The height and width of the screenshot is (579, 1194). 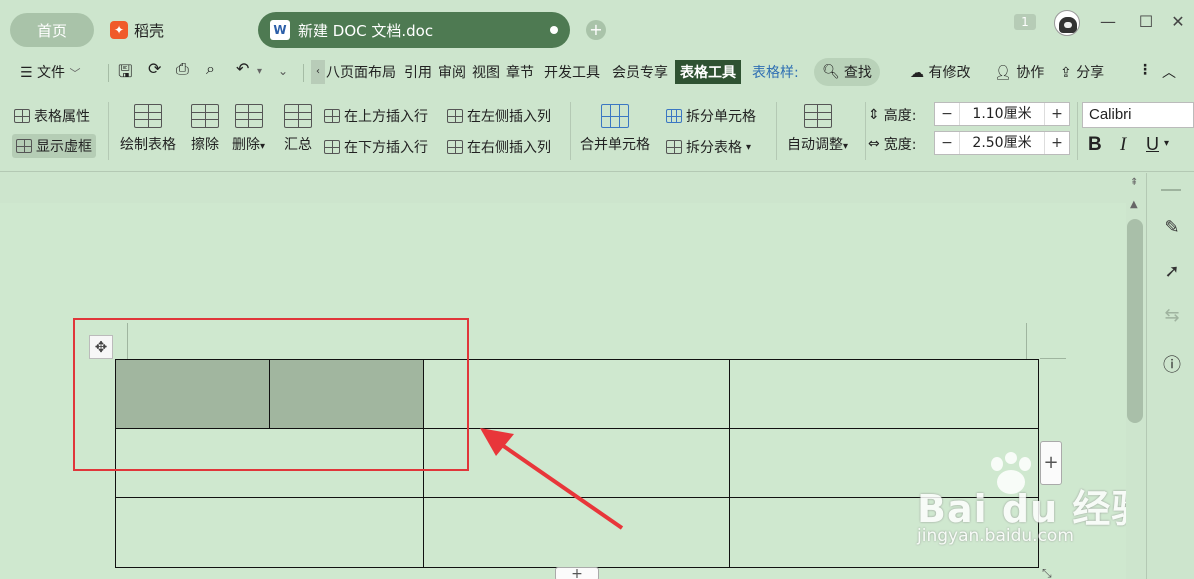 I want to click on summary-label: 汇总, so click(x=298, y=145).